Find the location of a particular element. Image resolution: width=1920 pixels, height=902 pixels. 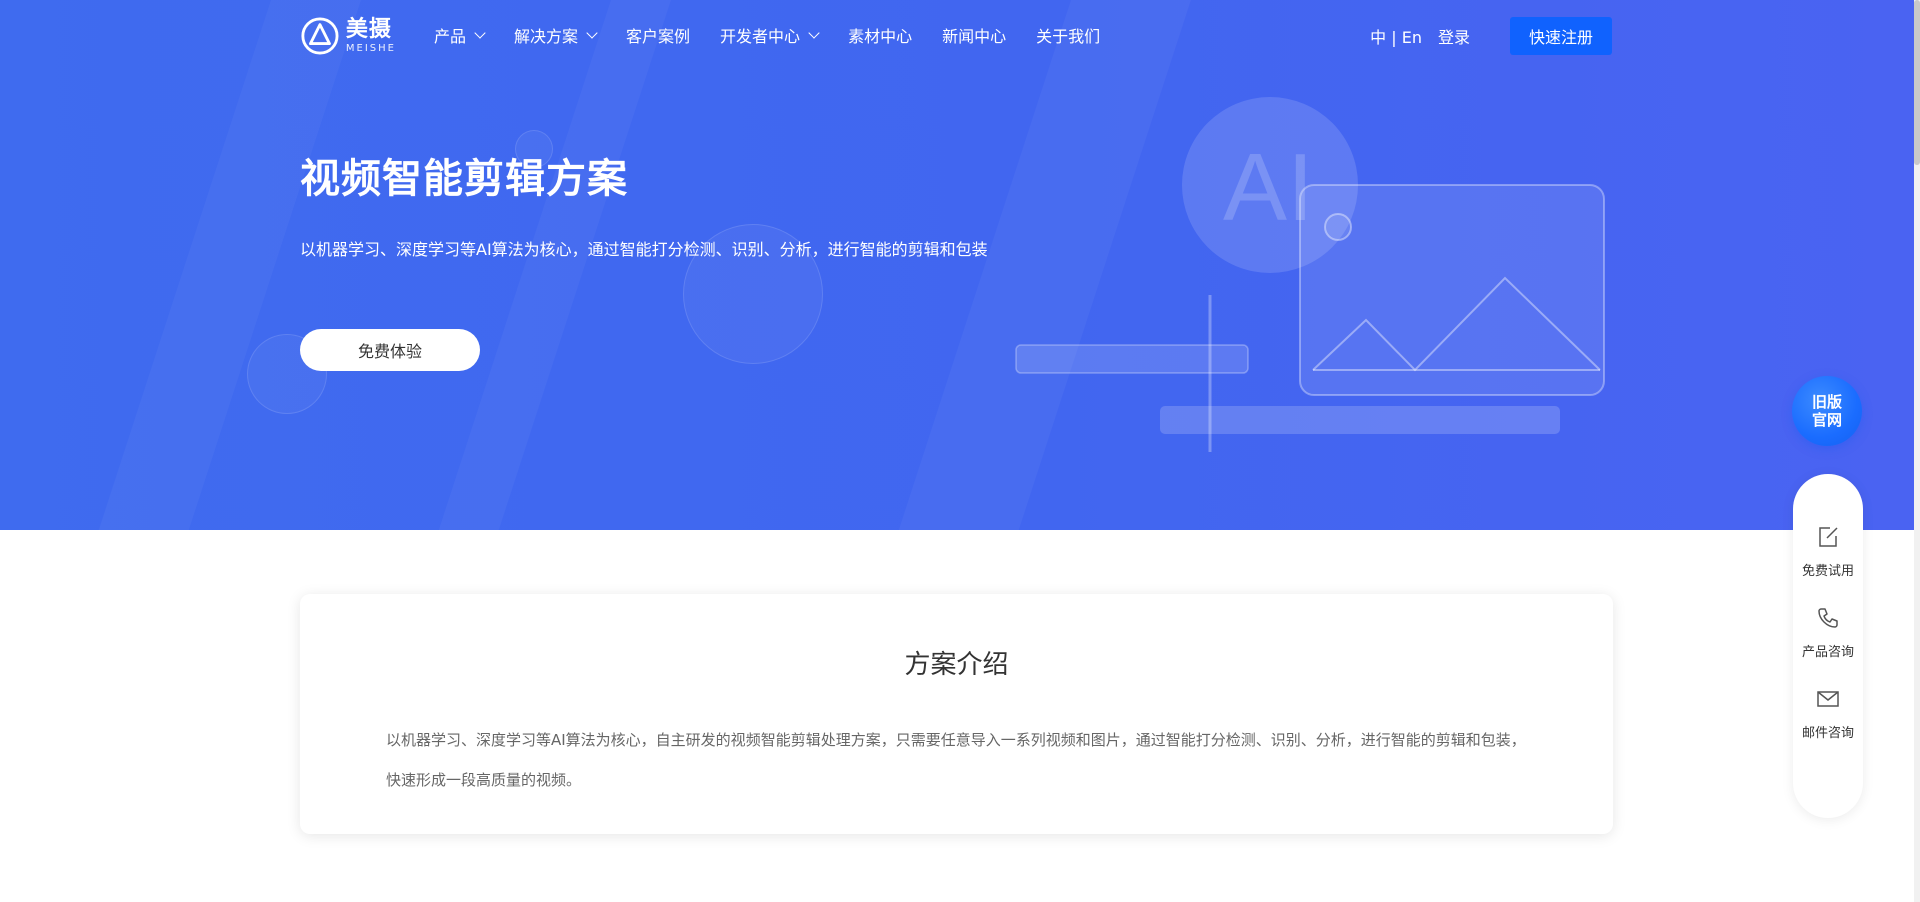

side-item-product-consult: 产品咨询 is located at coordinates (1828, 632).